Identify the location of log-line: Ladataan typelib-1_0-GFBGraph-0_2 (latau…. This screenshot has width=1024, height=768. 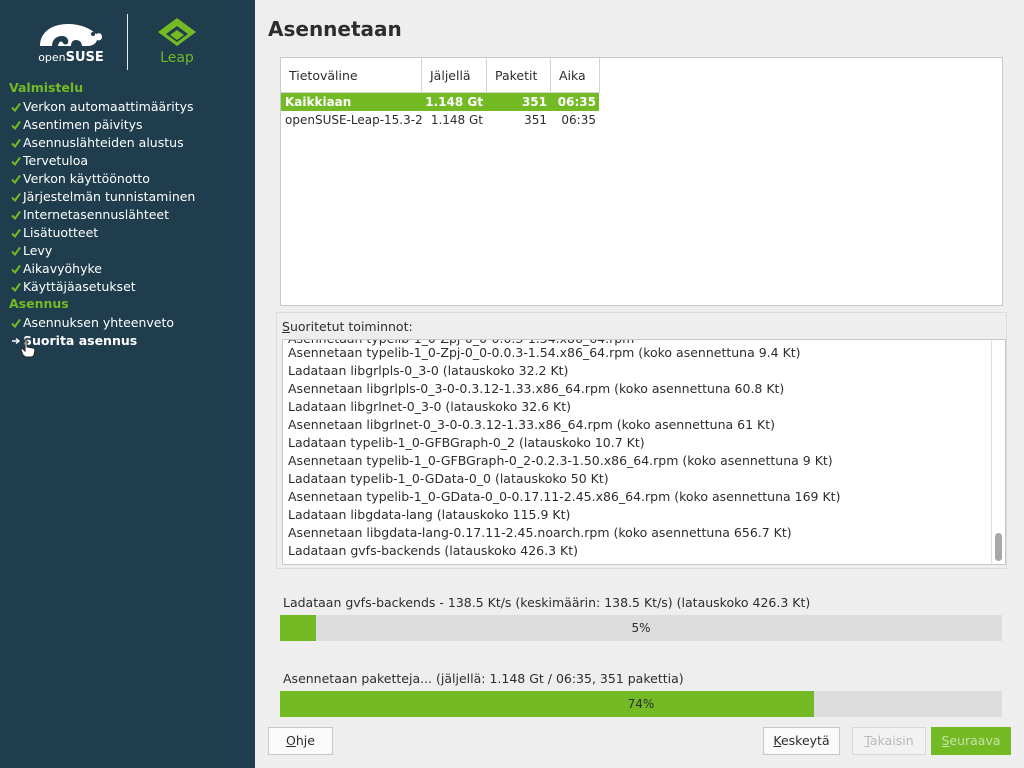
(466, 442).